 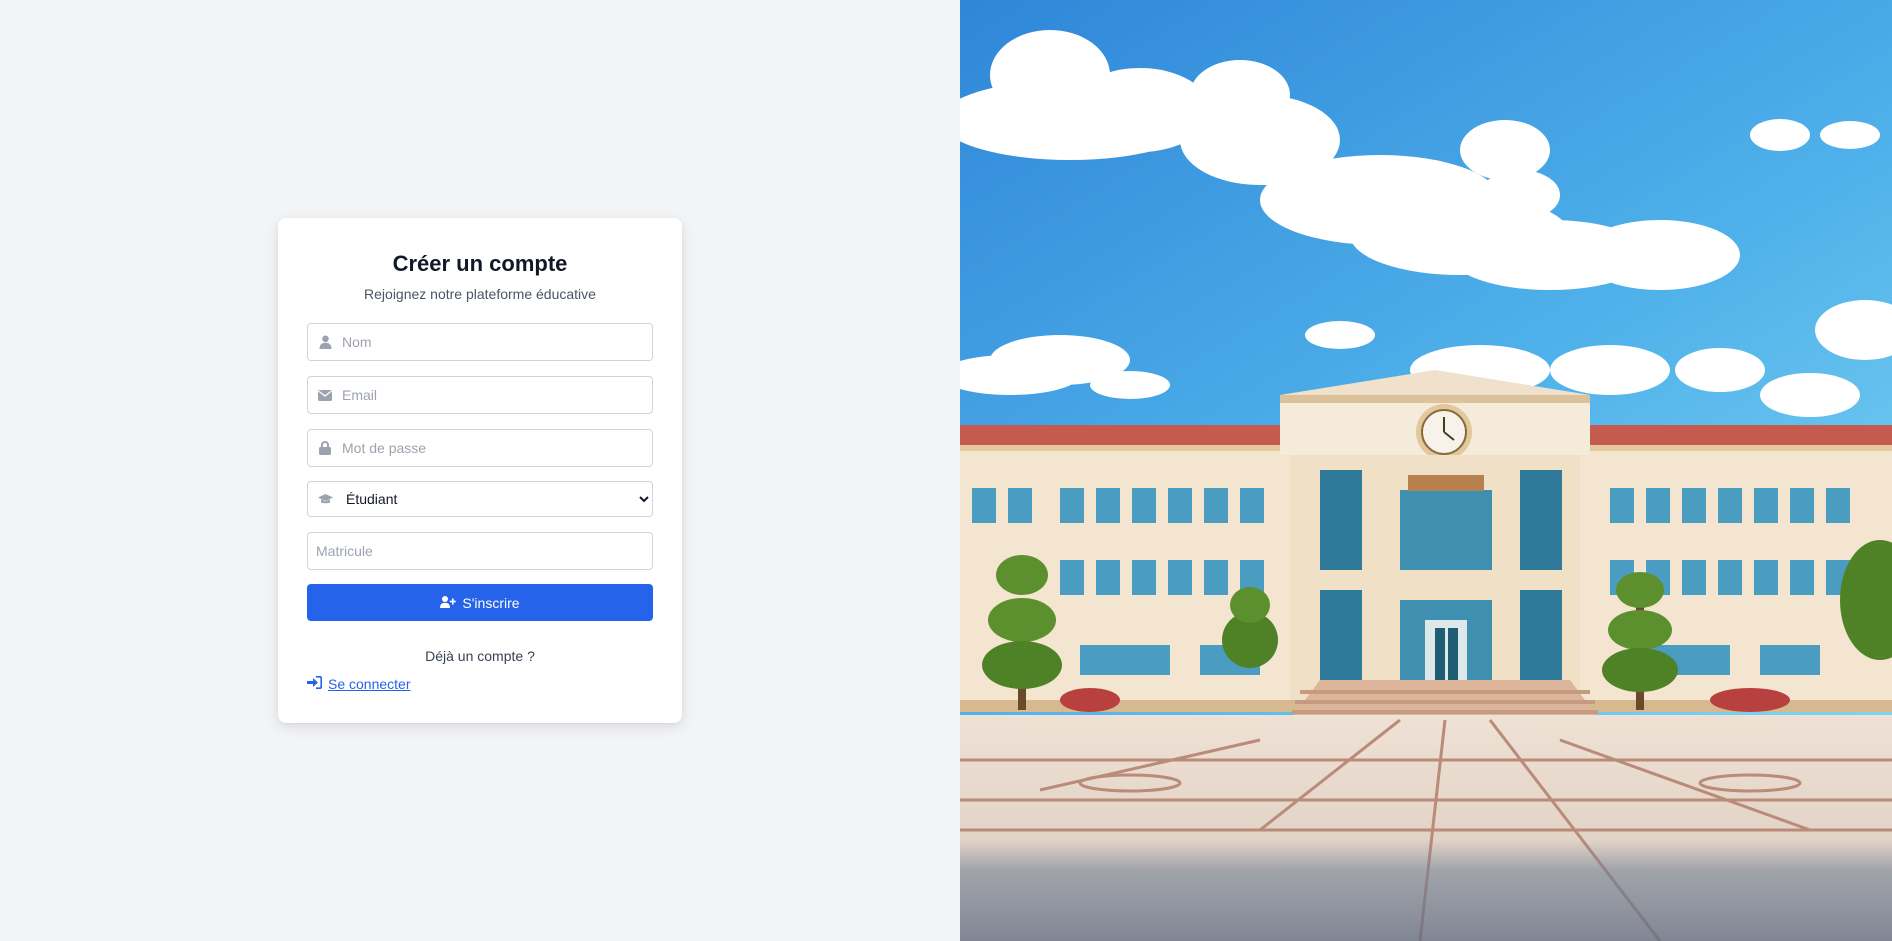 I want to click on password-field, so click(x=480, y=448).